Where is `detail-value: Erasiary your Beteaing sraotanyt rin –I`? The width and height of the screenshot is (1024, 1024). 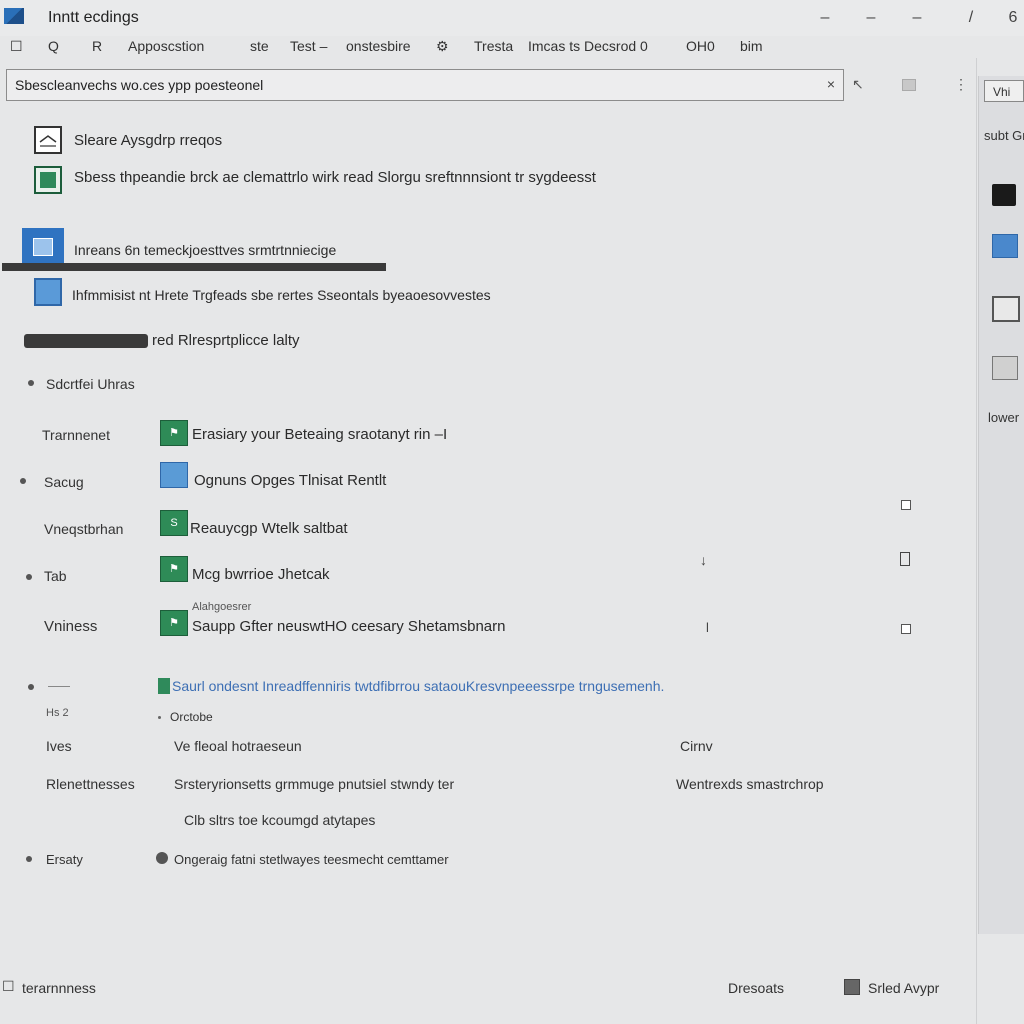 detail-value: Erasiary your Beteaing sraotanyt rin –I is located at coordinates (319, 434).